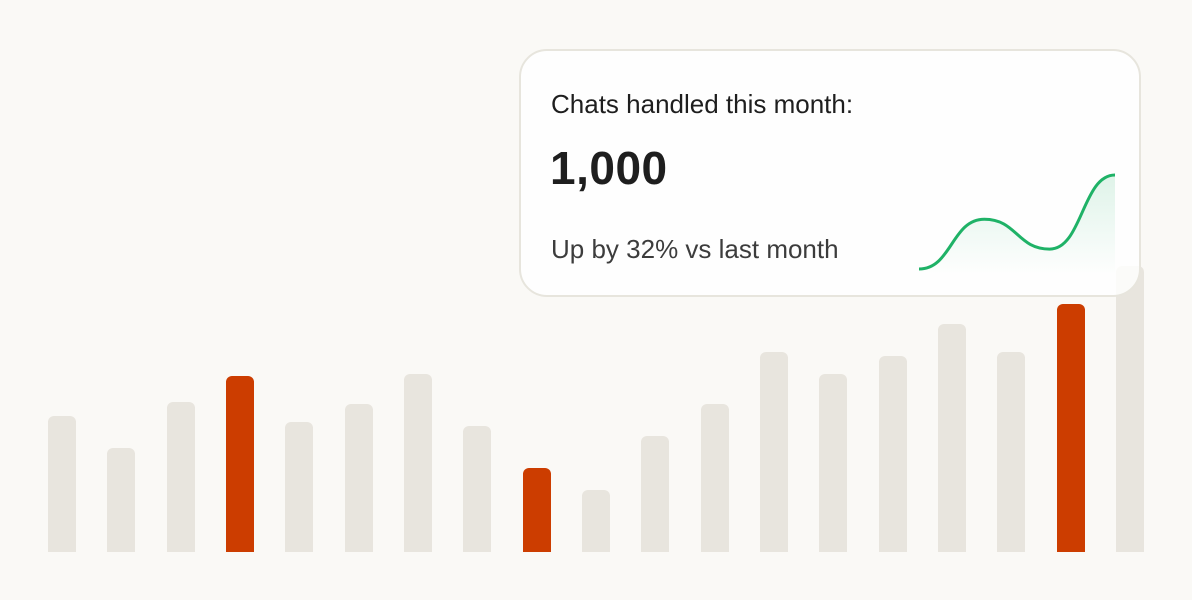 This screenshot has width=1192, height=600. I want to click on card-value: 1,000, so click(609, 168).